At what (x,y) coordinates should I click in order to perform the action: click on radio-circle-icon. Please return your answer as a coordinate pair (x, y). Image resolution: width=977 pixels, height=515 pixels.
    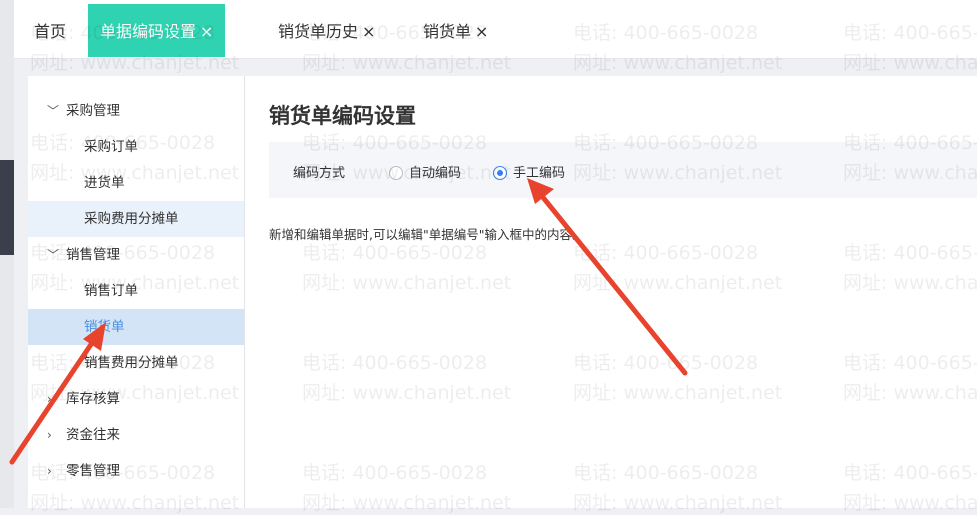
    Looking at the image, I should click on (396, 173).